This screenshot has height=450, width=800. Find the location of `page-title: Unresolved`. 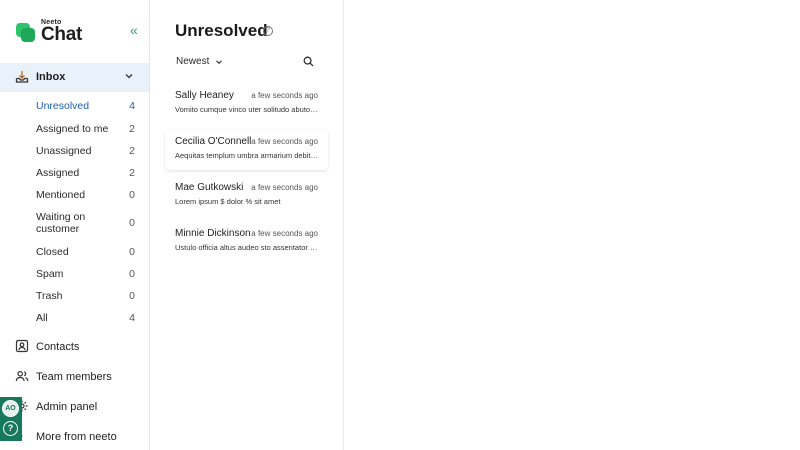

page-title: Unresolved is located at coordinates (221, 30).